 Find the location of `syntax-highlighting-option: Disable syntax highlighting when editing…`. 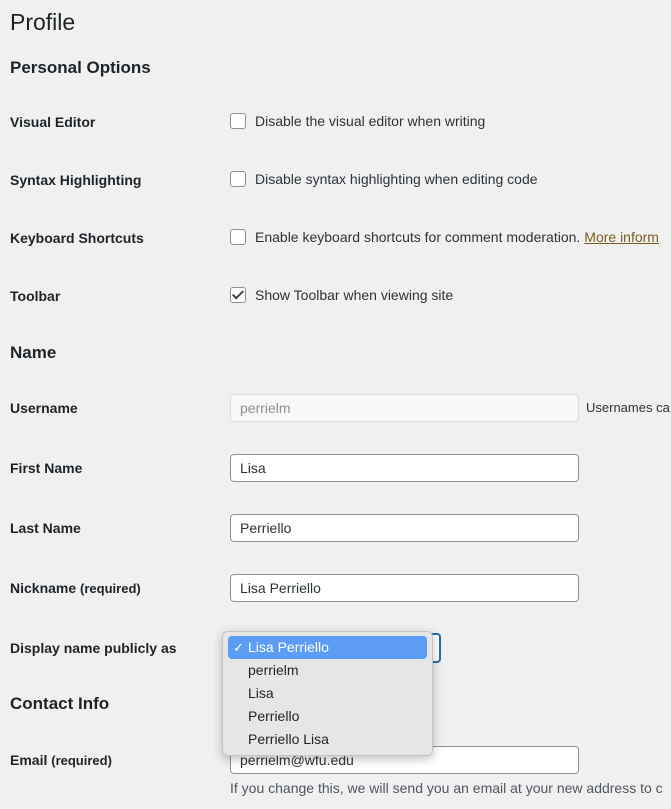

syntax-highlighting-option: Disable syntax highlighting when editing… is located at coordinates (384, 179).